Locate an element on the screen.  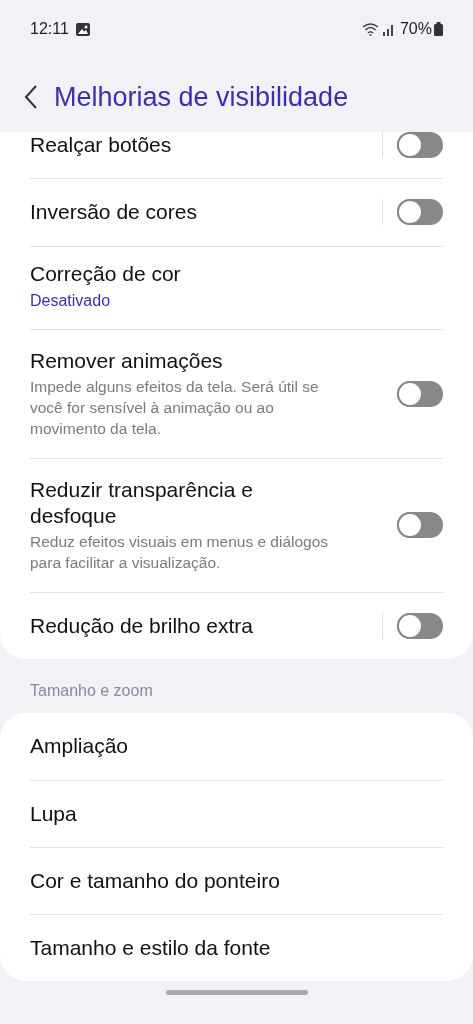
status-time: 12:11 is located at coordinates (49, 29).